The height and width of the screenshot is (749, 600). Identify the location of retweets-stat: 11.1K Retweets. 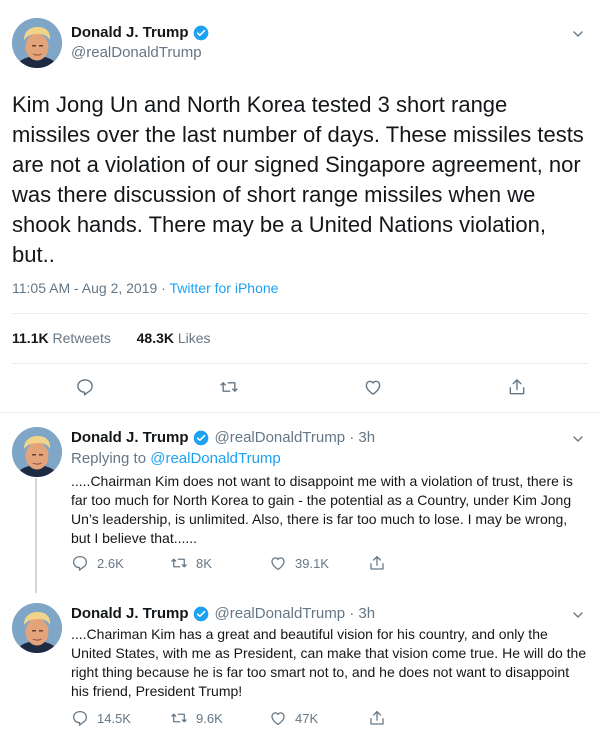
(61, 338).